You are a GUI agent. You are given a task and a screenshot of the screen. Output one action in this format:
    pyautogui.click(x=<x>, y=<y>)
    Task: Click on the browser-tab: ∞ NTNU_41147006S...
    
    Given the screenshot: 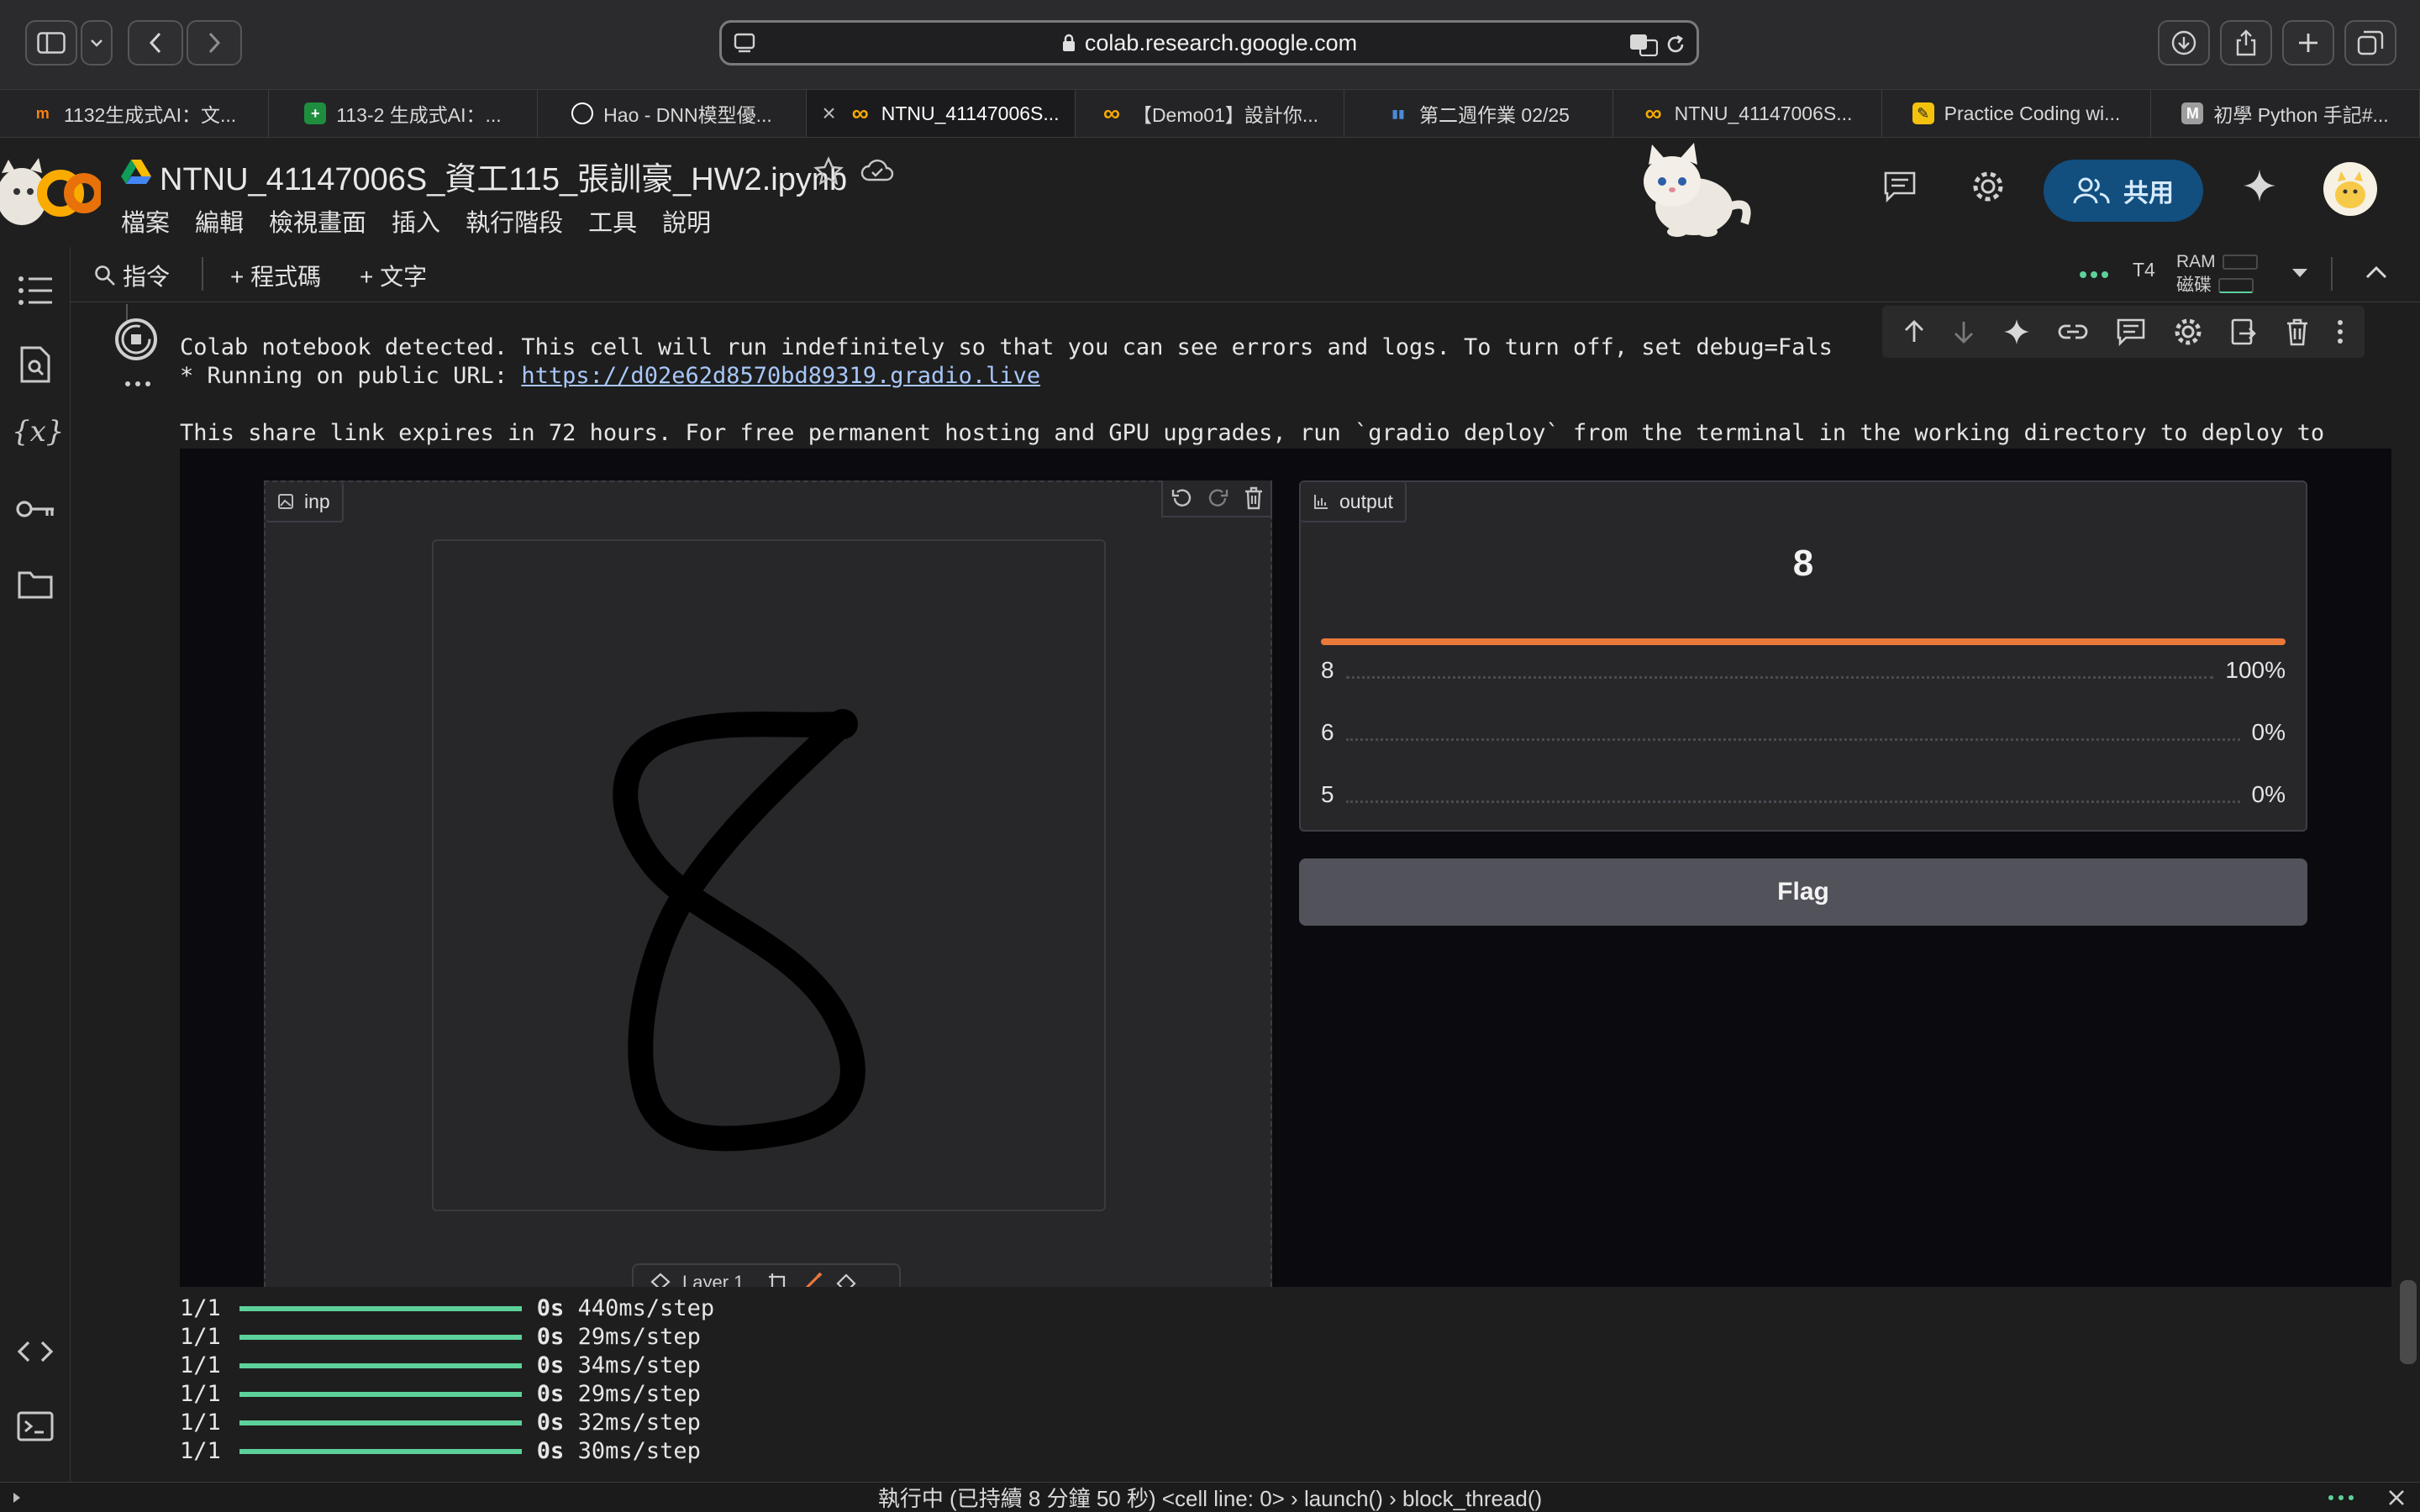 What is the action you would take?
    pyautogui.click(x=1747, y=113)
    